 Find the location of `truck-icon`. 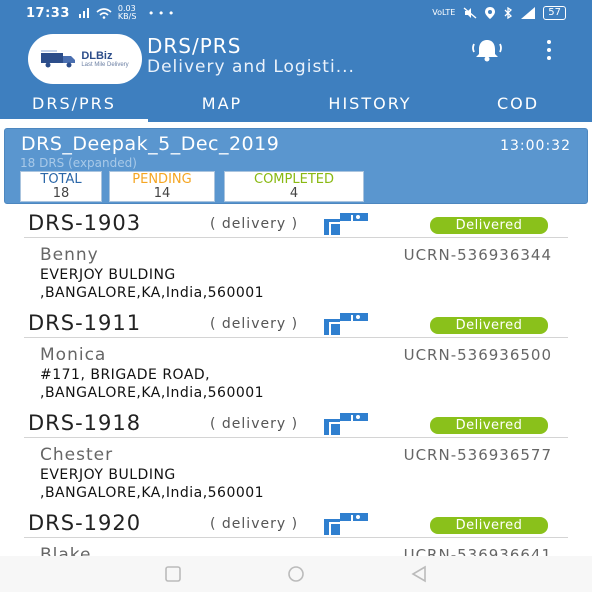

truck-icon is located at coordinates (58, 59).